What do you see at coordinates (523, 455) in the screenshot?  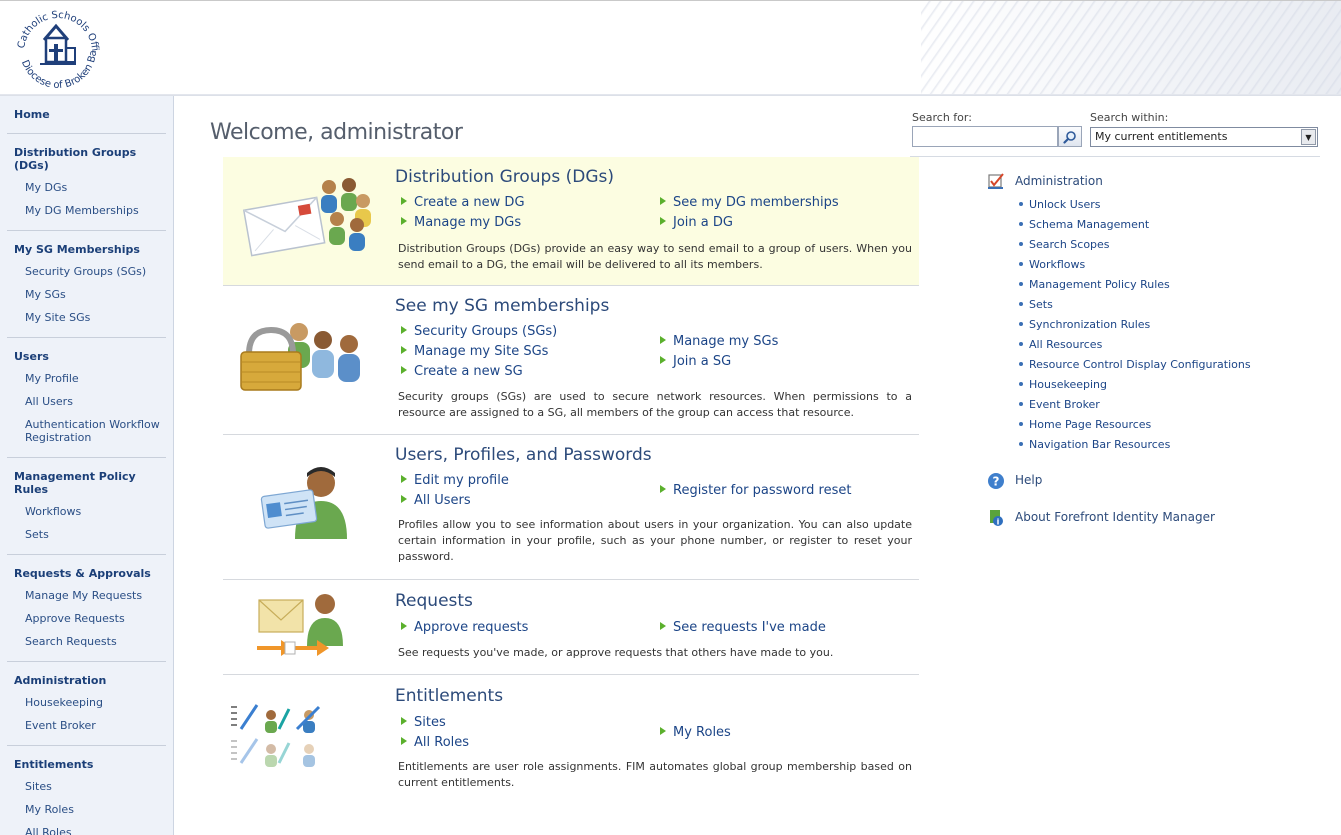 I see `panel-title-users-profiles: Users, Profiles, and Passwords` at bounding box center [523, 455].